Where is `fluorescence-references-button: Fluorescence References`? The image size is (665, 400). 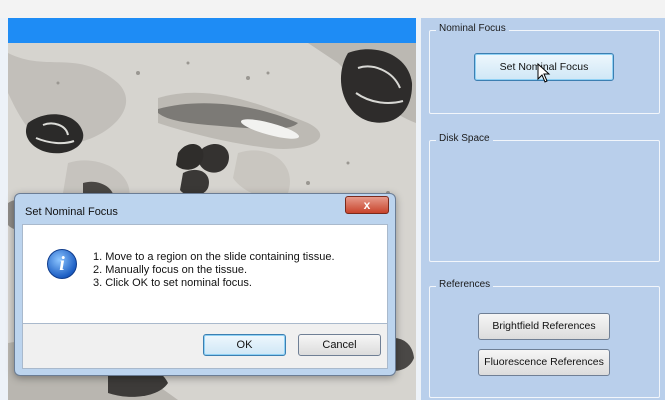 fluorescence-references-button: Fluorescence References is located at coordinates (544, 362).